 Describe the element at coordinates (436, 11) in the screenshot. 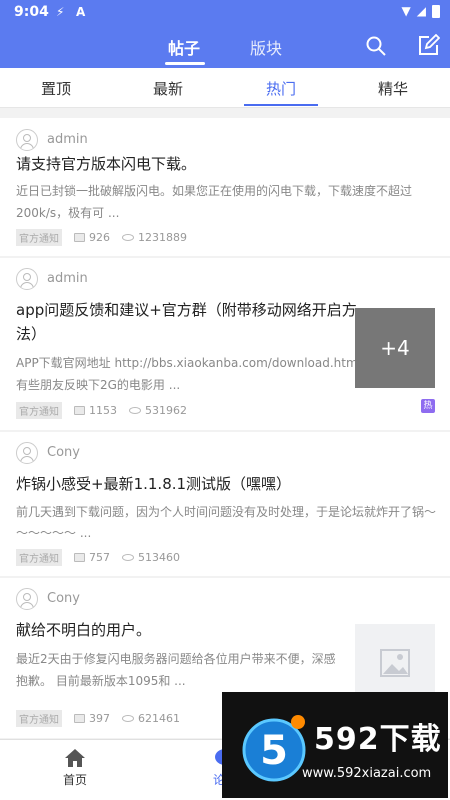

I see `battery-icon` at that location.